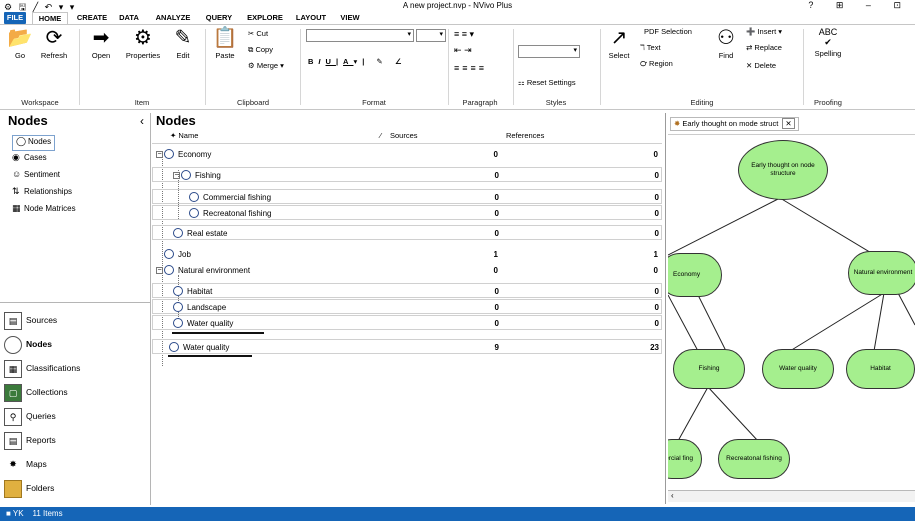 This screenshot has height=521, width=915. What do you see at coordinates (407, 270) in the screenshot?
I see `table-row: − Natural environment 00` at bounding box center [407, 270].